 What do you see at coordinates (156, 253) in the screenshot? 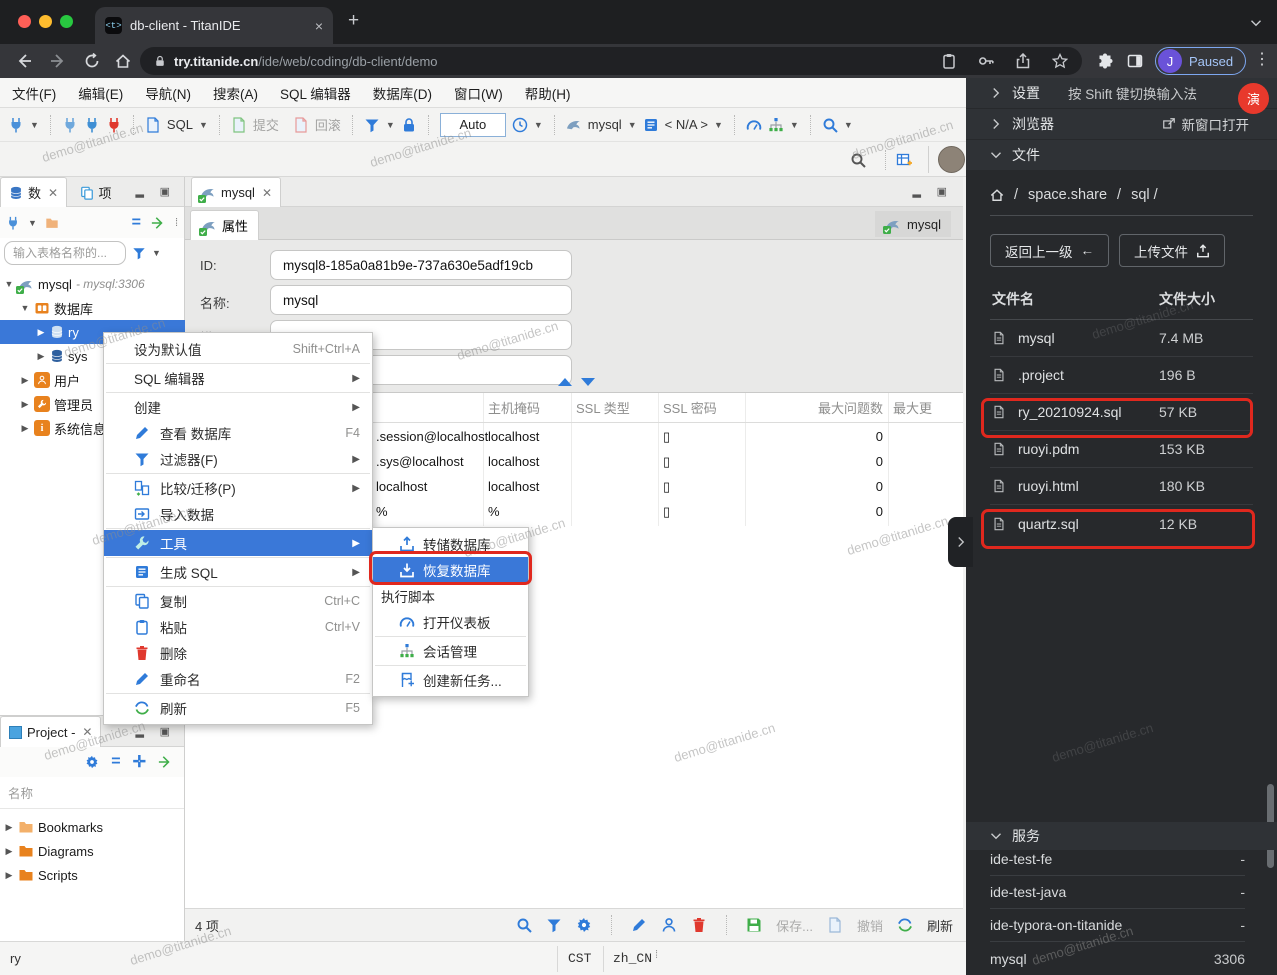
I see `filter-dropdown-icon: ▼` at bounding box center [156, 253].